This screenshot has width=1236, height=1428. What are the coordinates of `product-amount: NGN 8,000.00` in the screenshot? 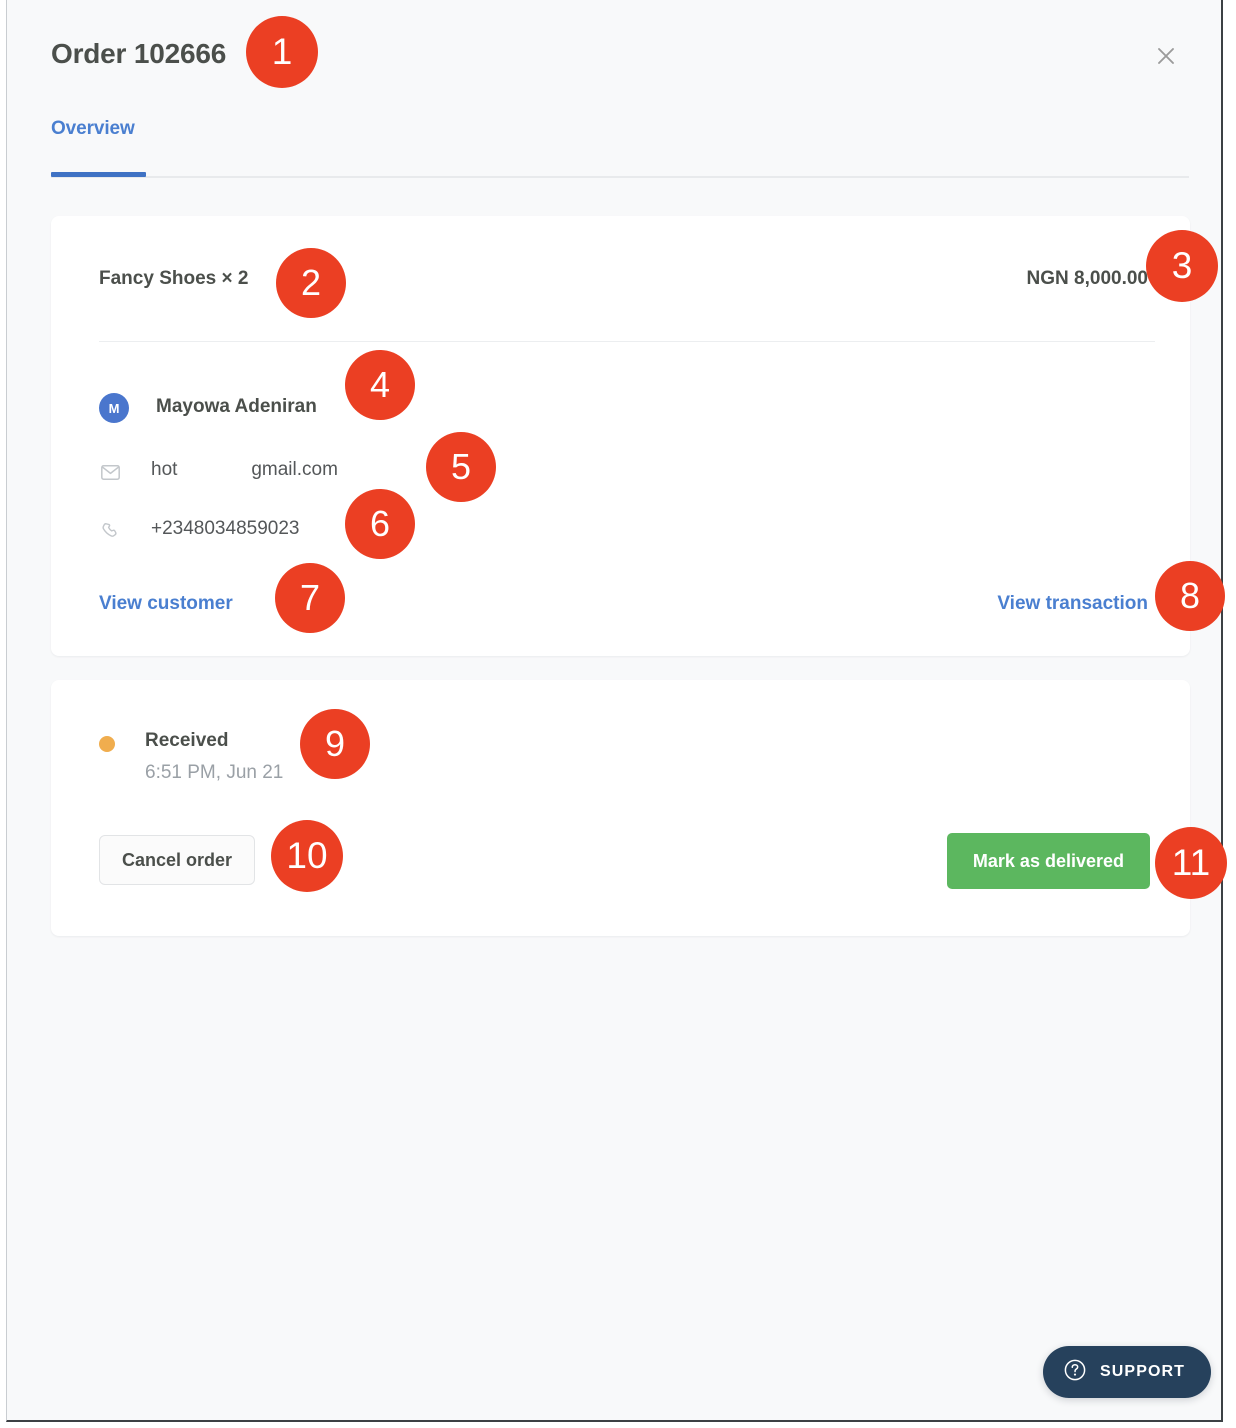 It's located at (1087, 278).